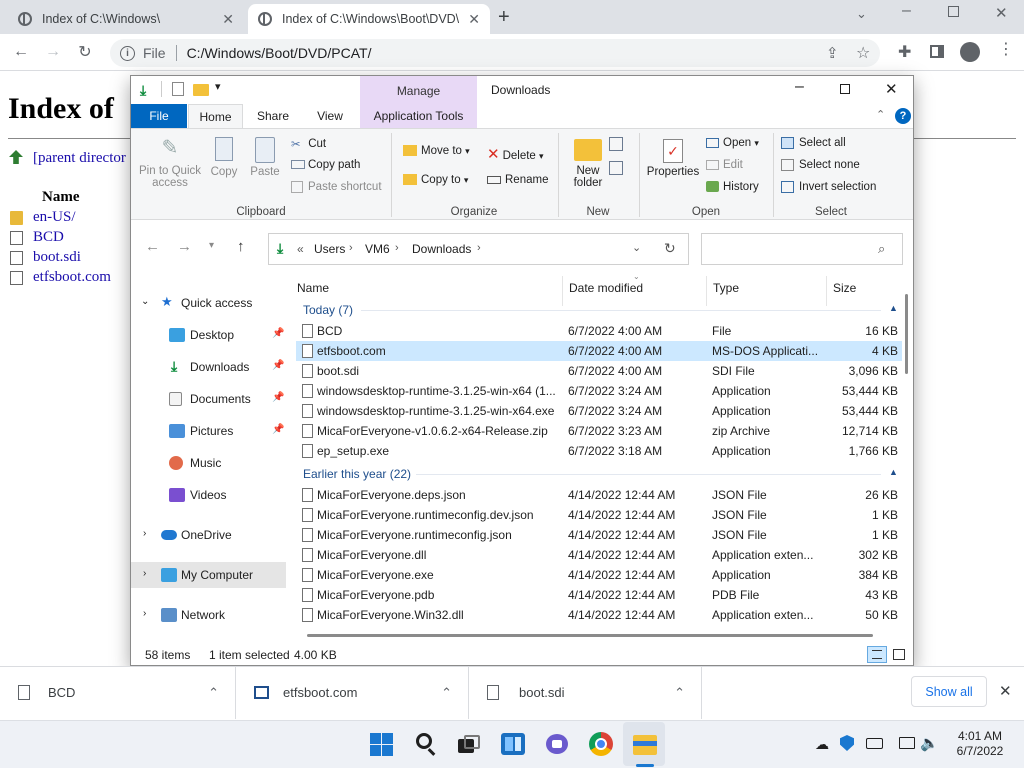 The width and height of the screenshot is (1024, 768). I want to click on forward-arrow-icon: →, so click(53, 52).